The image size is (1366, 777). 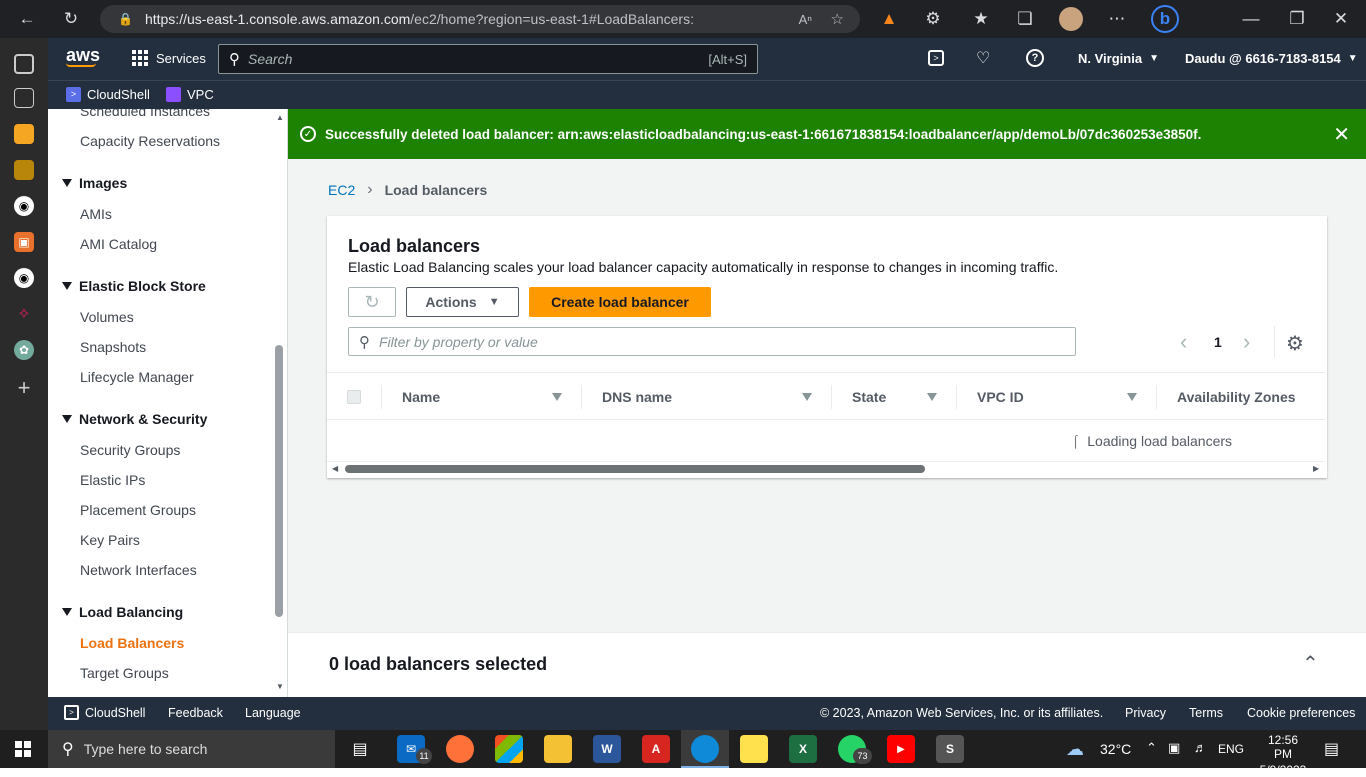 What do you see at coordinates (372, 302) in the screenshot?
I see `refresh-button: ↻` at bounding box center [372, 302].